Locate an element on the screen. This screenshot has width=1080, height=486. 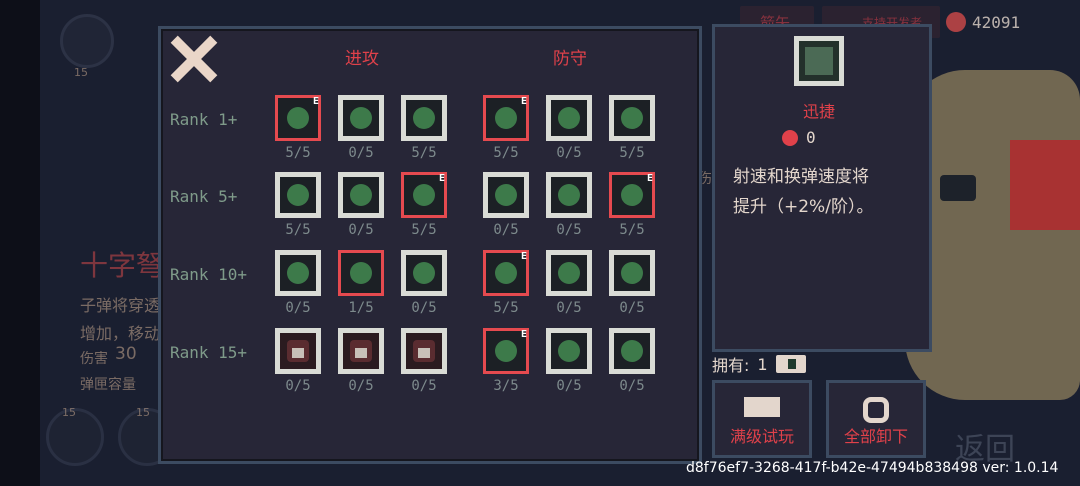
weapon-desc-line2: 增加，移动 is located at coordinates (120, 333).